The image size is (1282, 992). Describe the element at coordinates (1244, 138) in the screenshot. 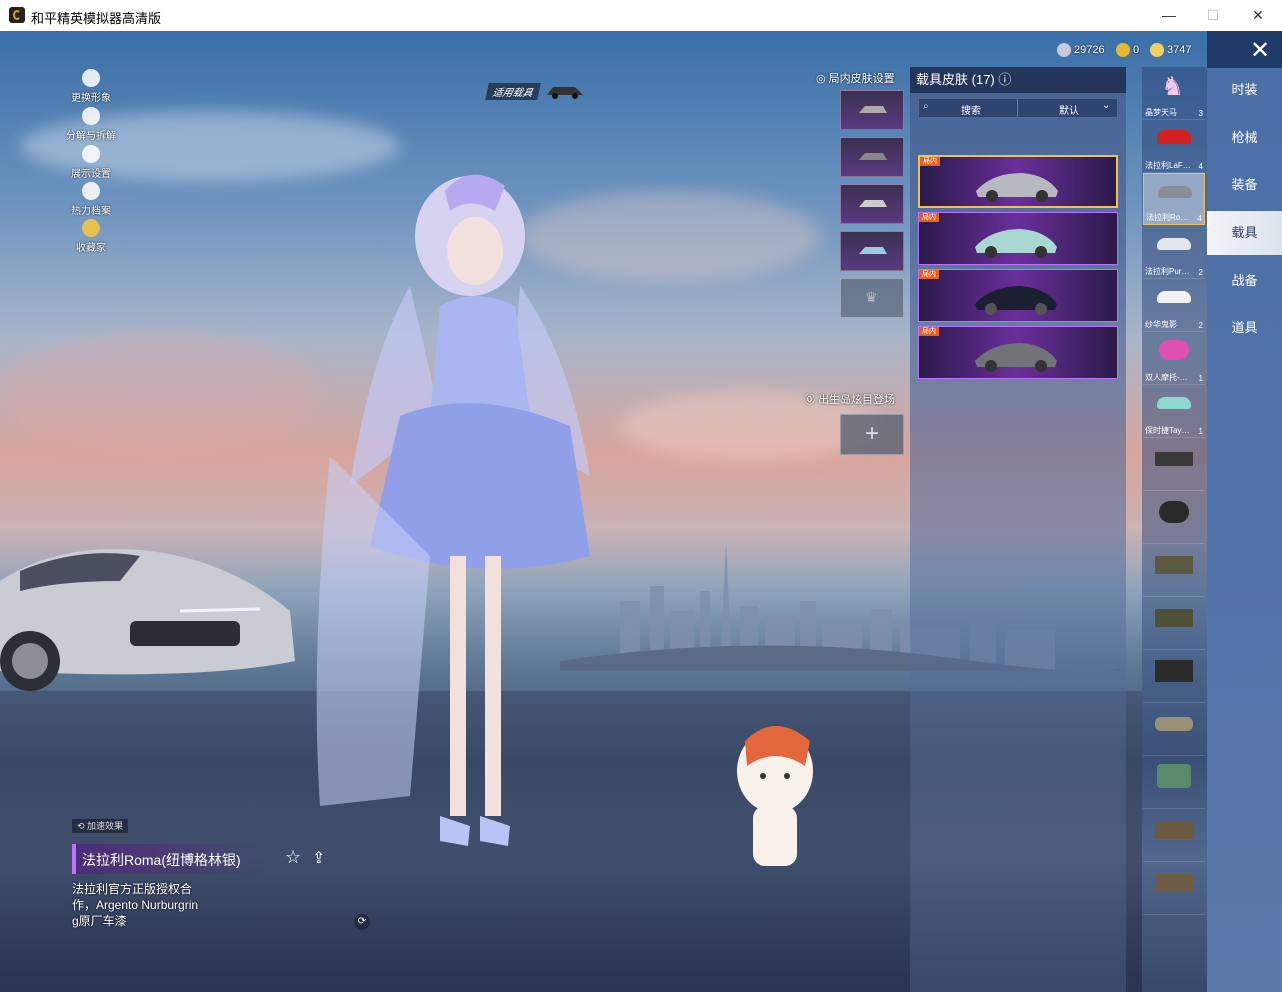

I see `tab-weapons: 枪械` at that location.